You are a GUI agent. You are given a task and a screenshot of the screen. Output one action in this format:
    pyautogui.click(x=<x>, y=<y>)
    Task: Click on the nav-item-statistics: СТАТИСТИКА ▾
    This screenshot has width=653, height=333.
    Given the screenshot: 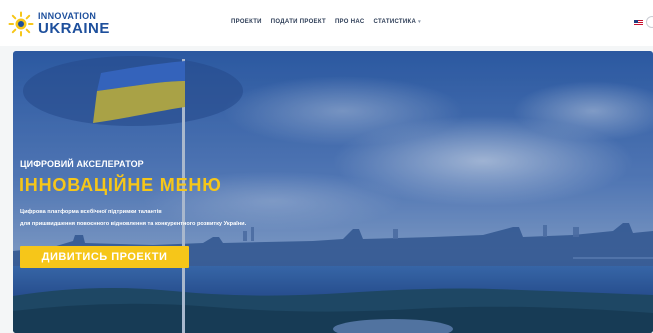 What is the action you would take?
    pyautogui.click(x=396, y=22)
    